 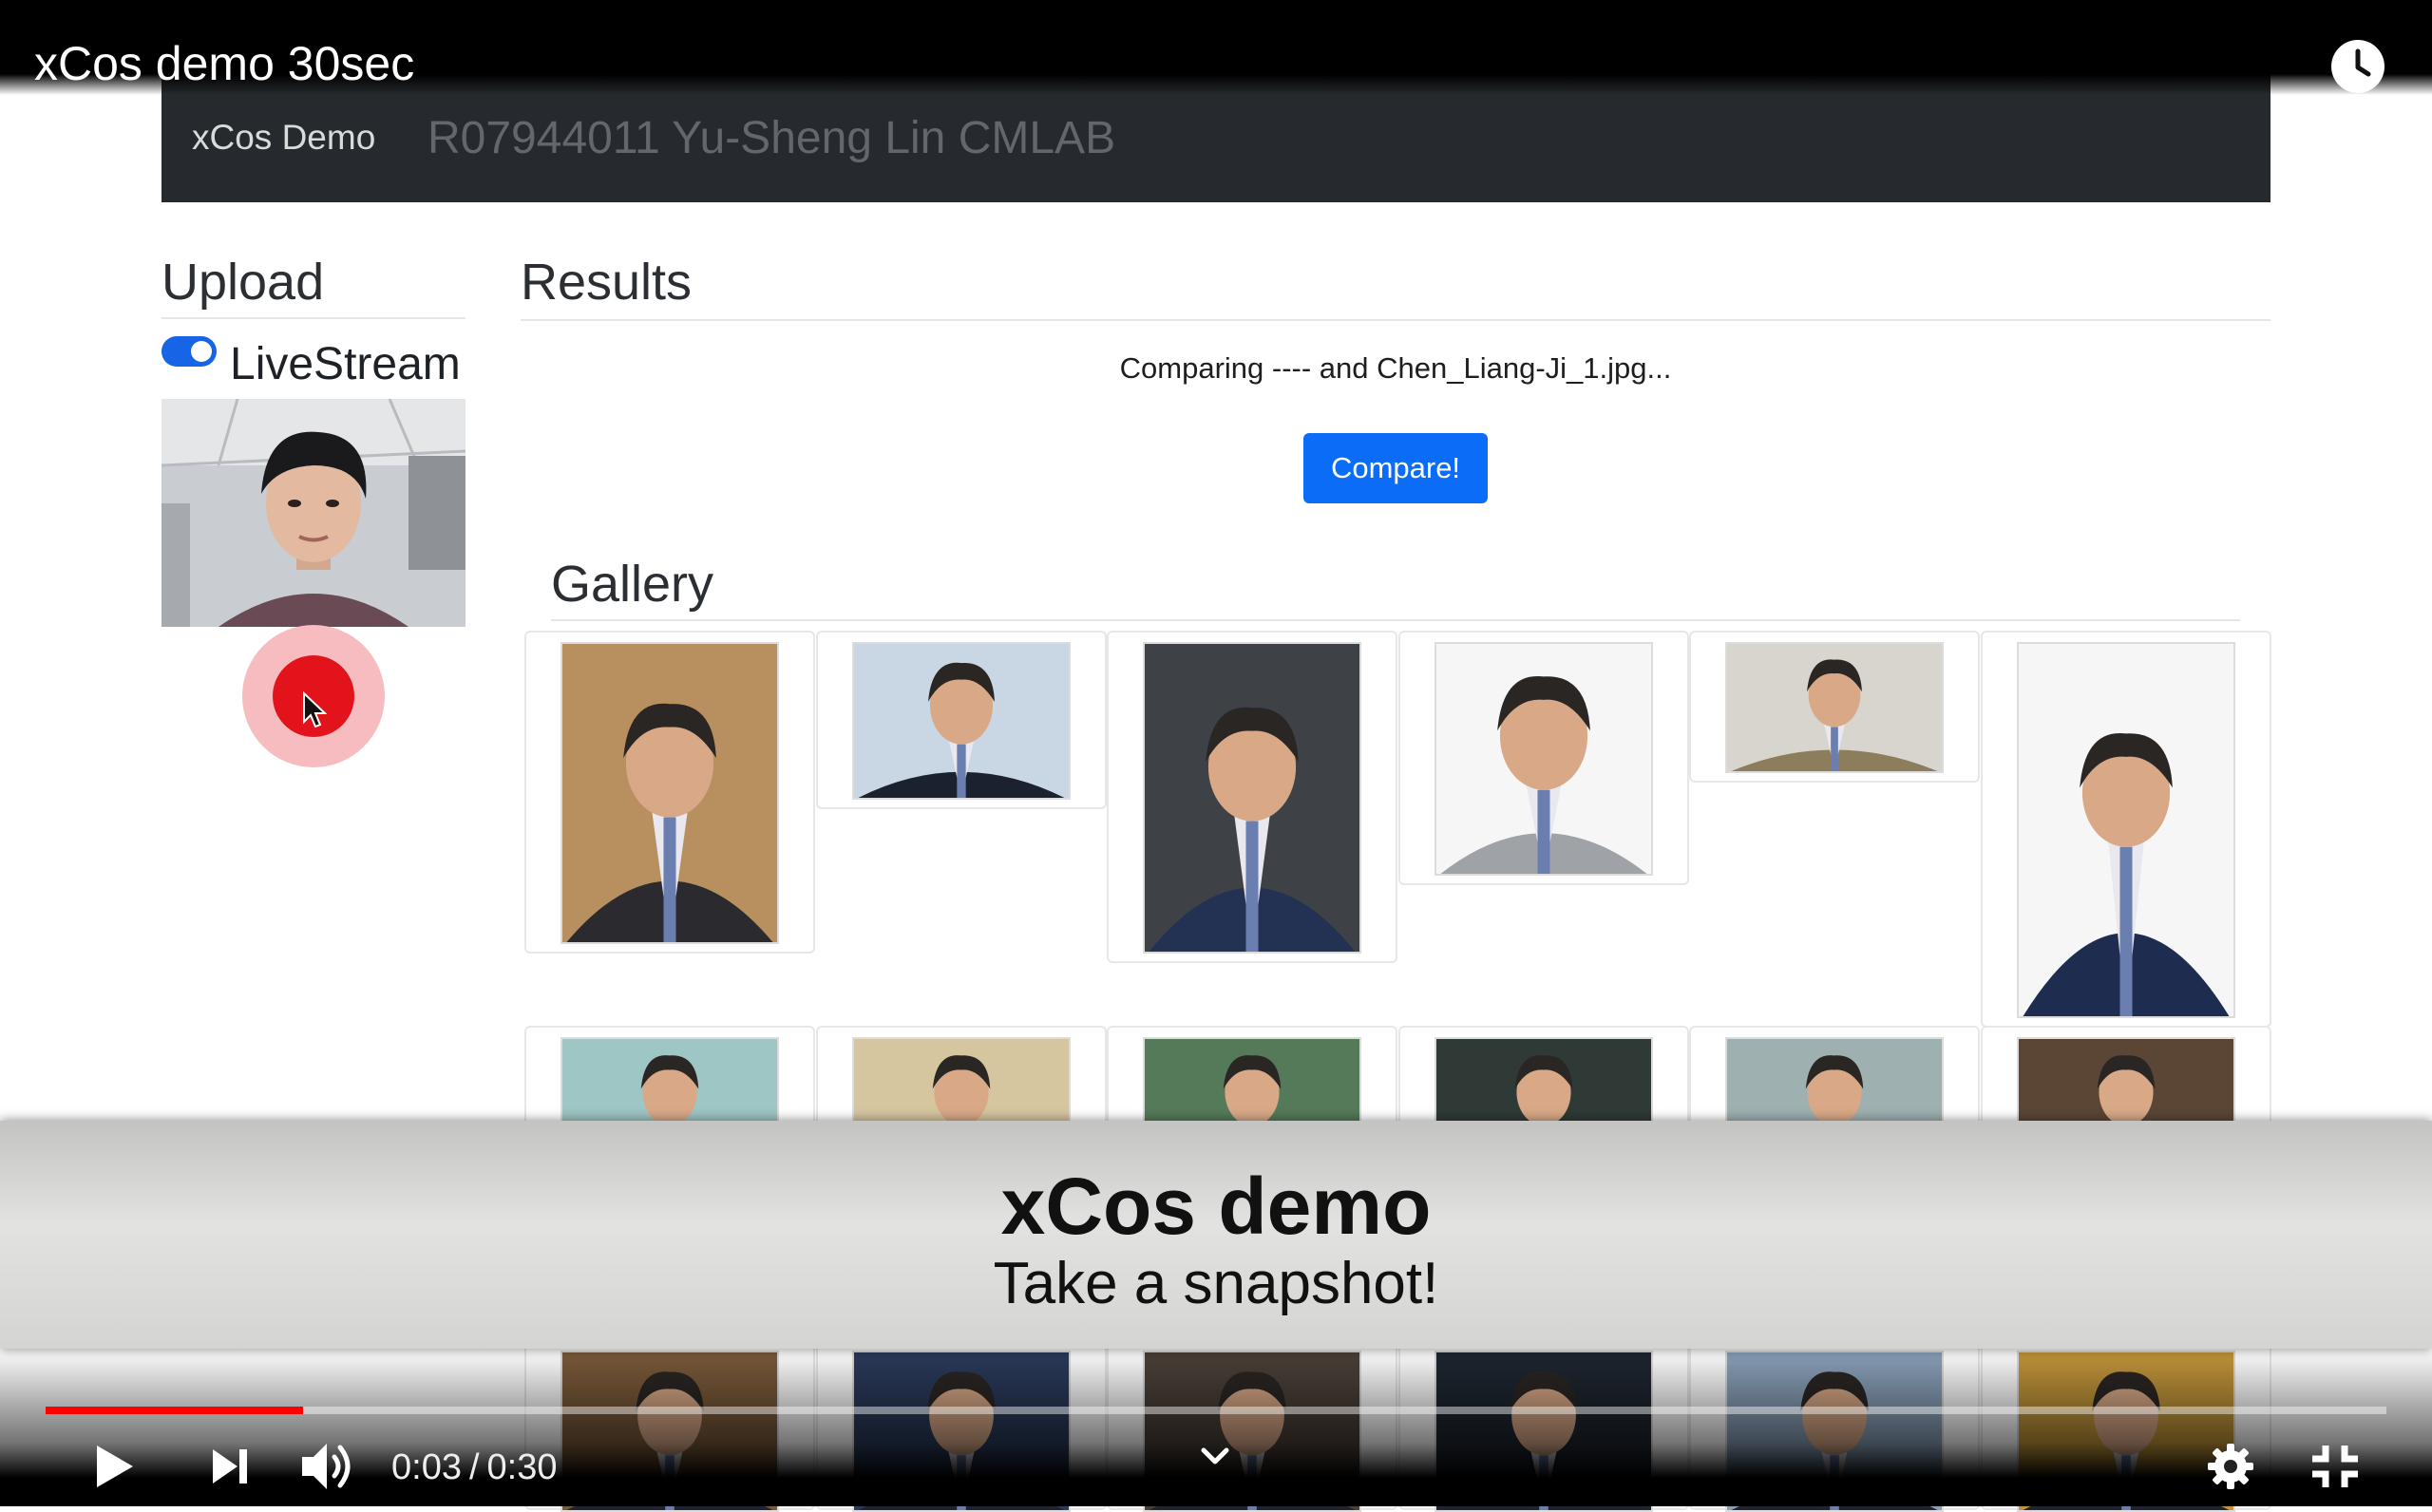 What do you see at coordinates (426, 1467) in the screenshot?
I see `current-time: 0:03` at bounding box center [426, 1467].